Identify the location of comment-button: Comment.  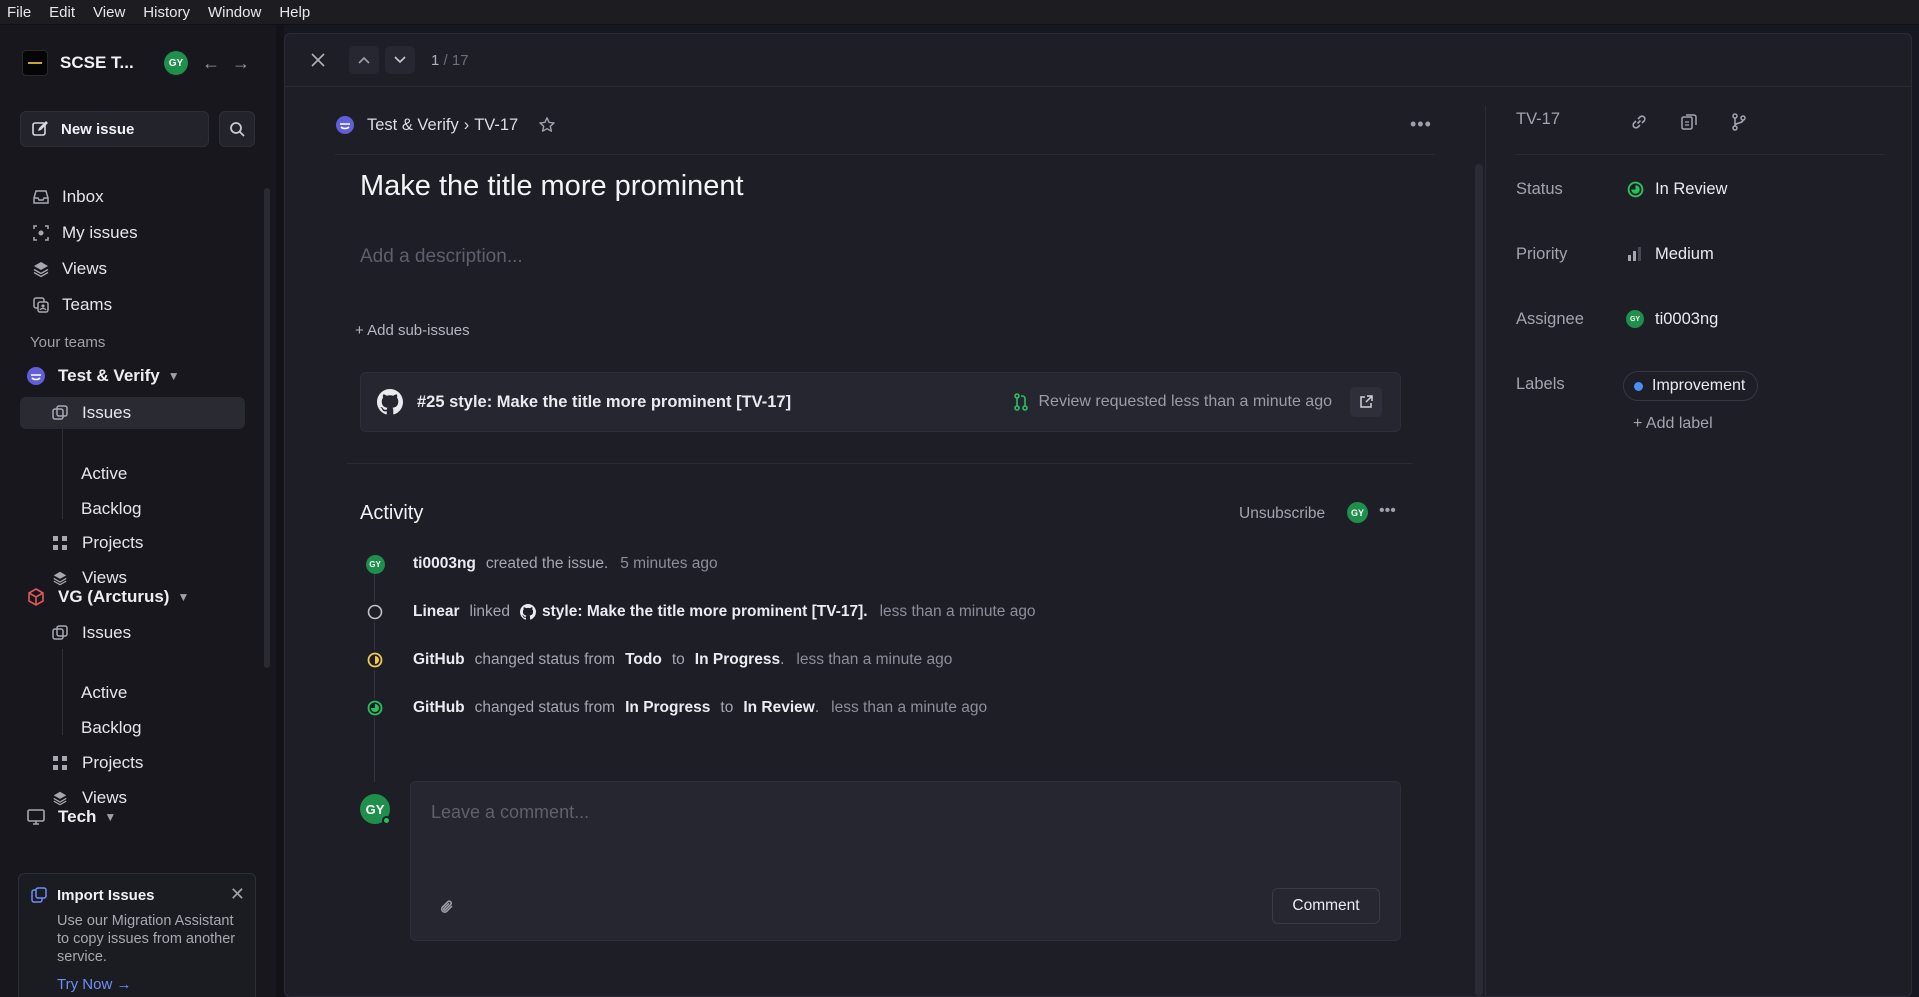
(1326, 906).